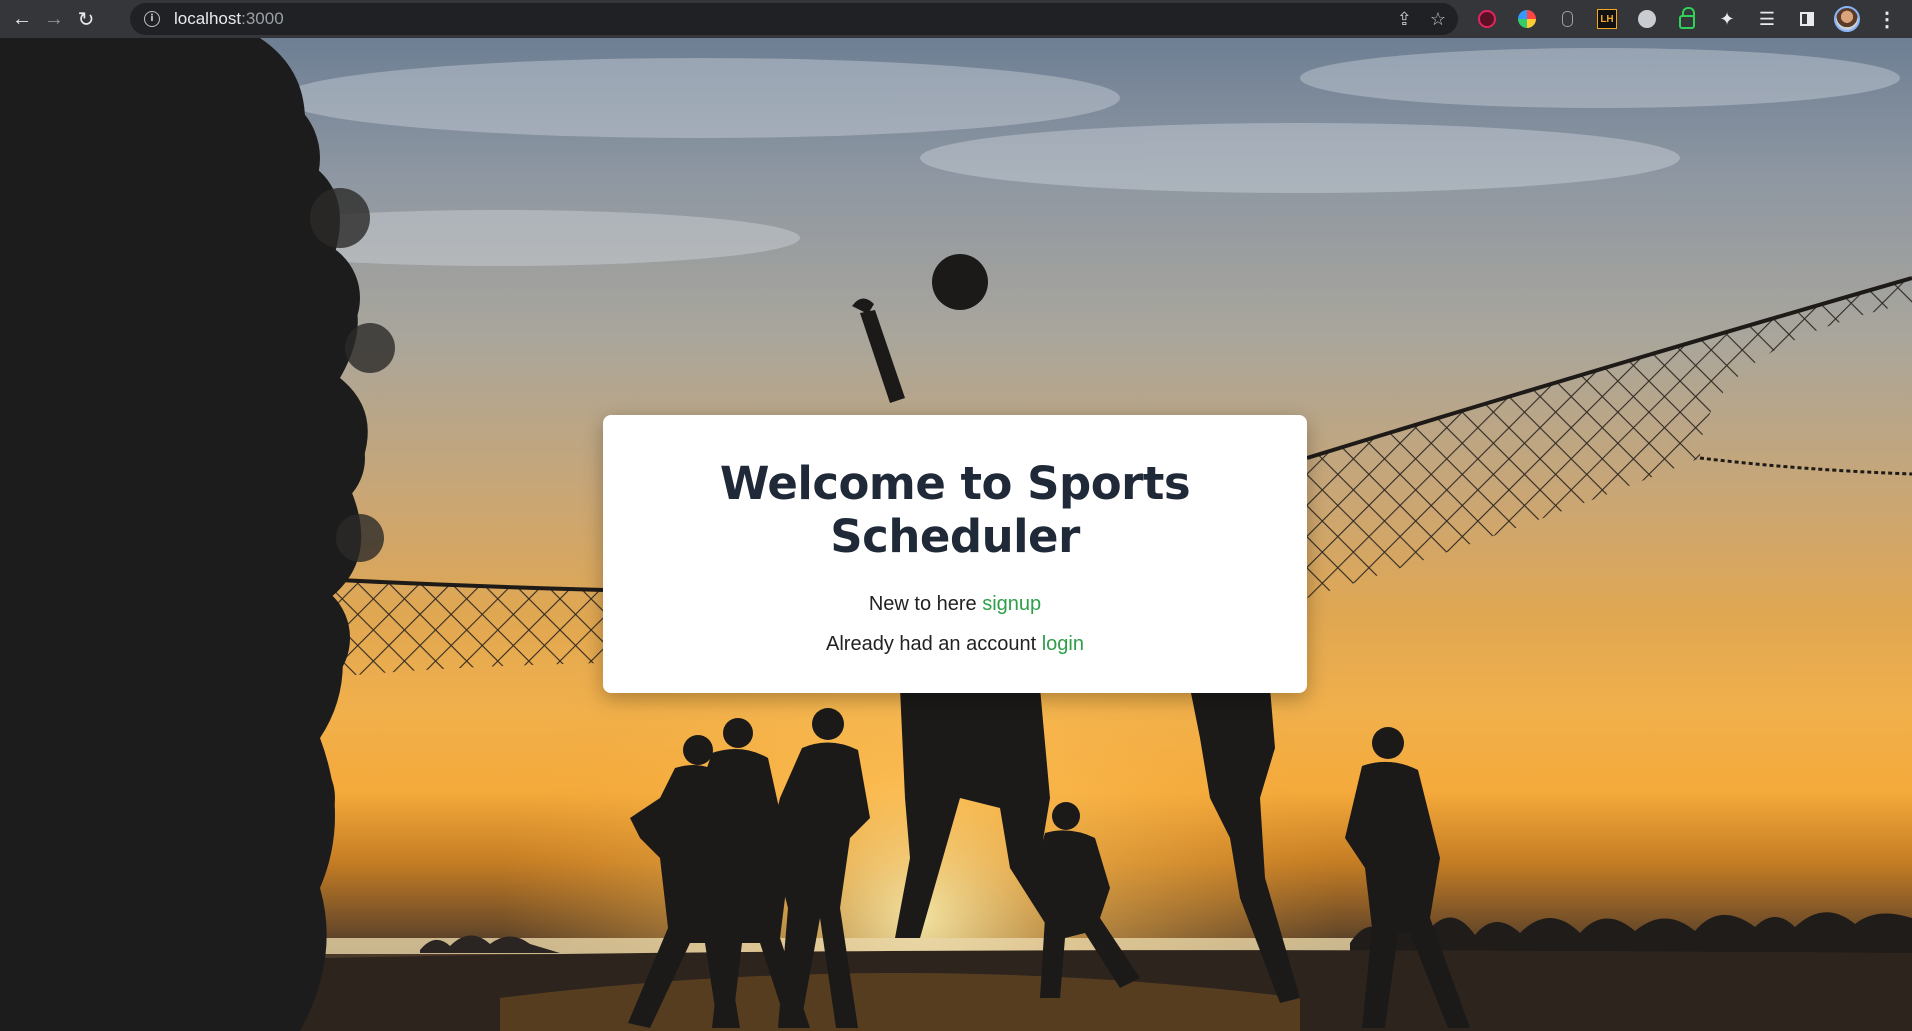 The image size is (1912, 1031). Describe the element at coordinates (1063, 644) in the screenshot. I see `login-link: login` at that location.